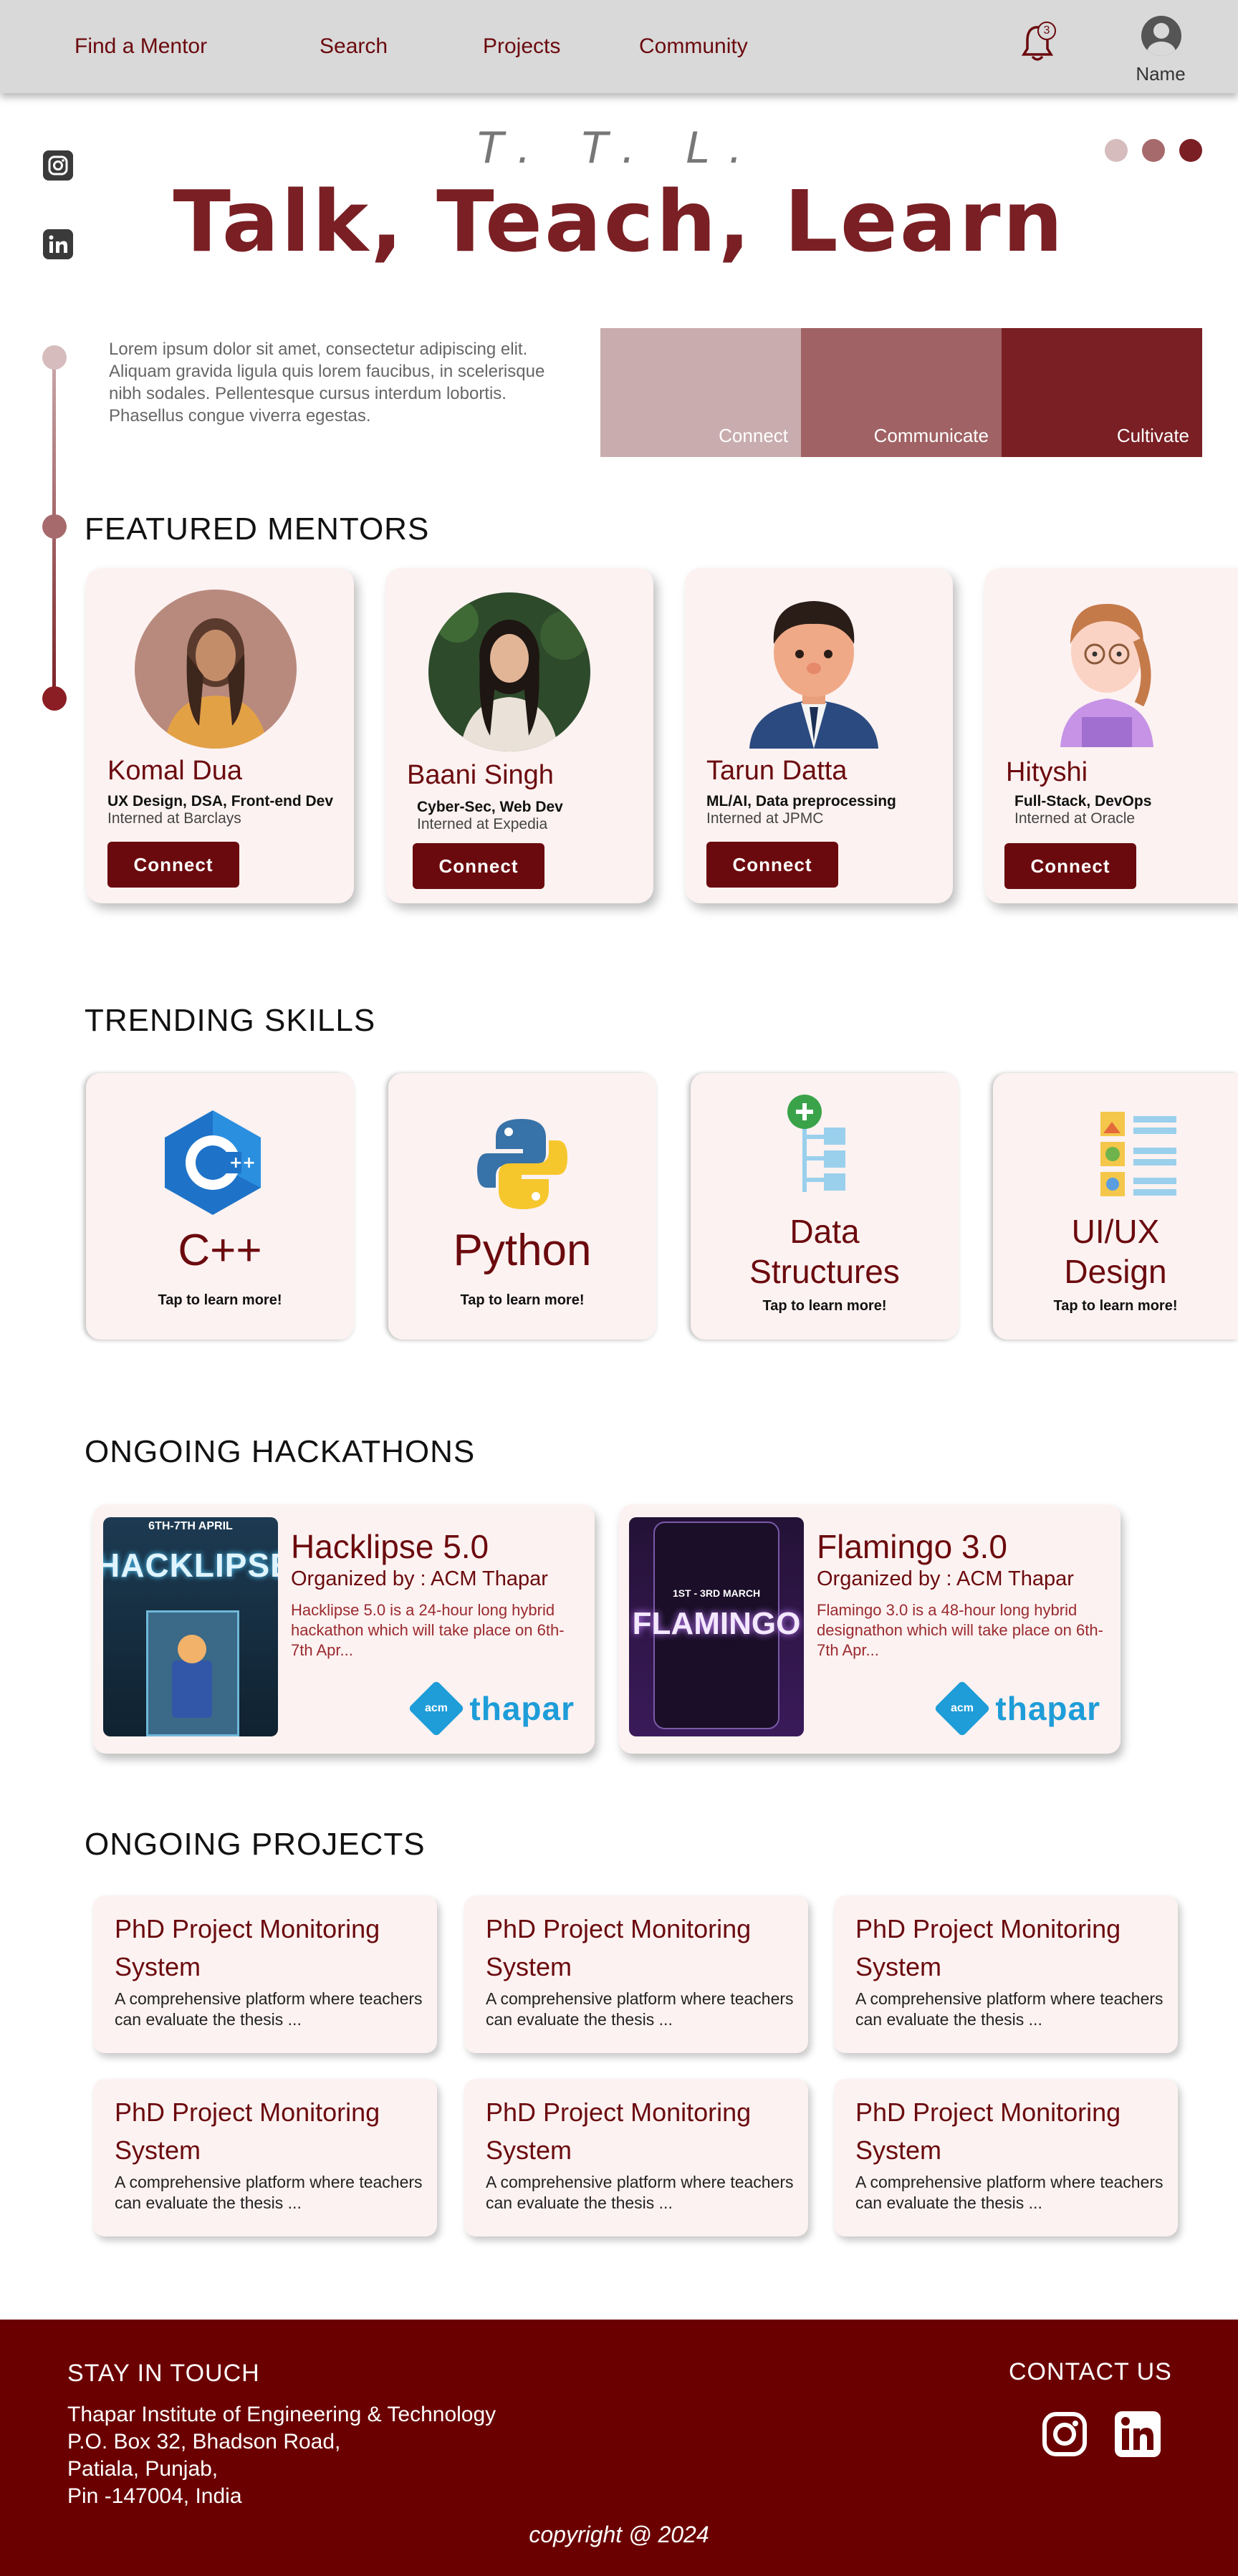 Image resolution: width=1238 pixels, height=2576 pixels. What do you see at coordinates (191, 1627) in the screenshot?
I see `hackathon-poster: 6TH-7TH APRIL HACKLIPSE` at bounding box center [191, 1627].